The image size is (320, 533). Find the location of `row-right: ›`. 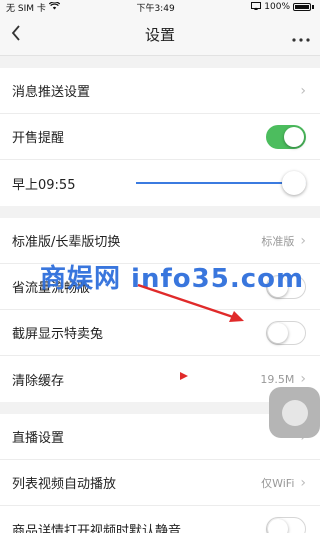

row-right: › is located at coordinates (303, 91).